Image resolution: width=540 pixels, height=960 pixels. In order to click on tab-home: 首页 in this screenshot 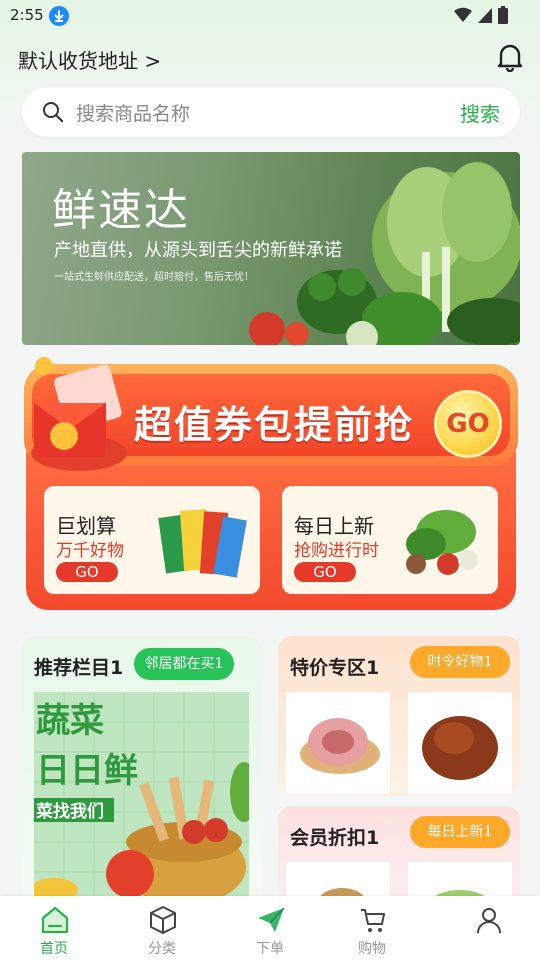, I will do `click(54, 928)`.